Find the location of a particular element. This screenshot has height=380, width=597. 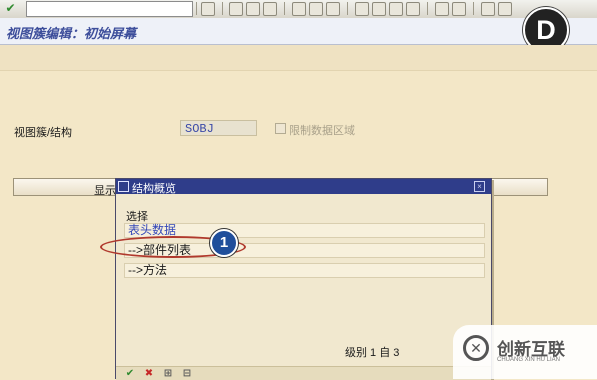

cancel-icon is located at coordinates (270, 9).